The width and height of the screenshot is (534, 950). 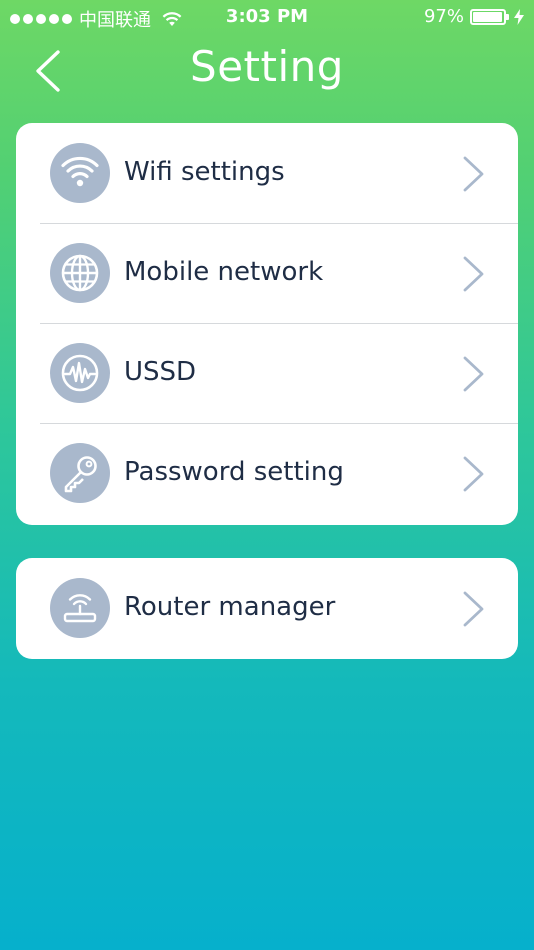 I want to click on page-title: Setting, so click(x=267, y=66).